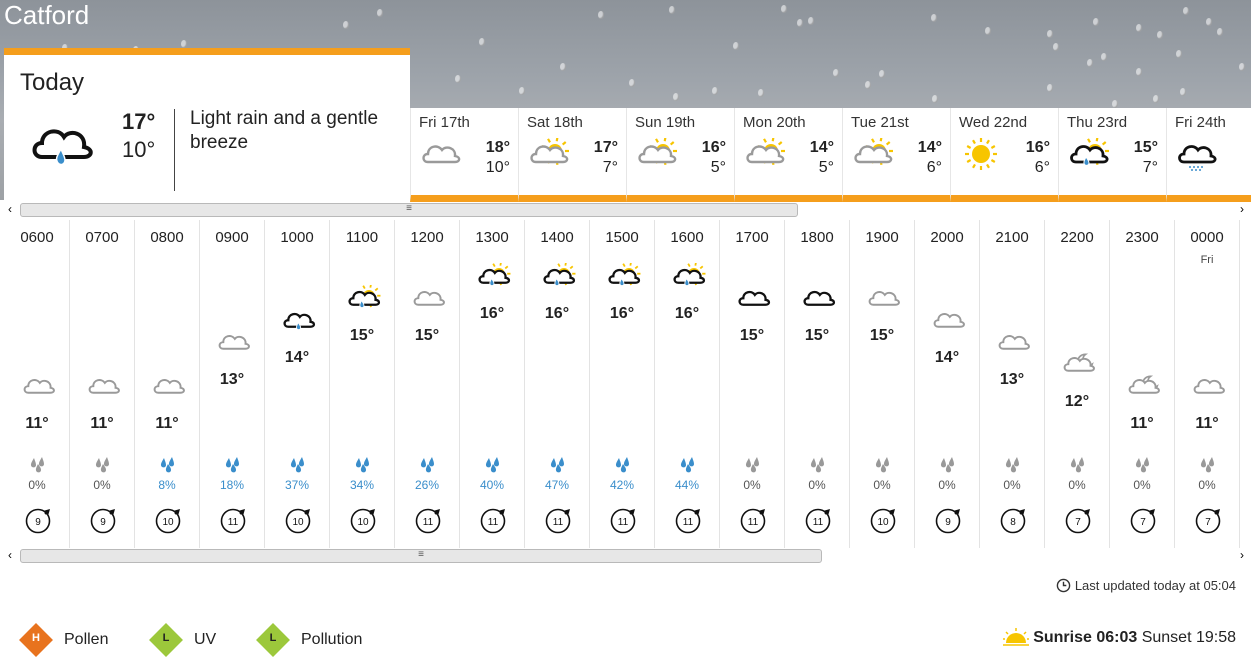 The image size is (1251, 663). Describe the element at coordinates (362, 384) in the screenshot. I see `hour-column: 1100 15° 34% 10` at that location.